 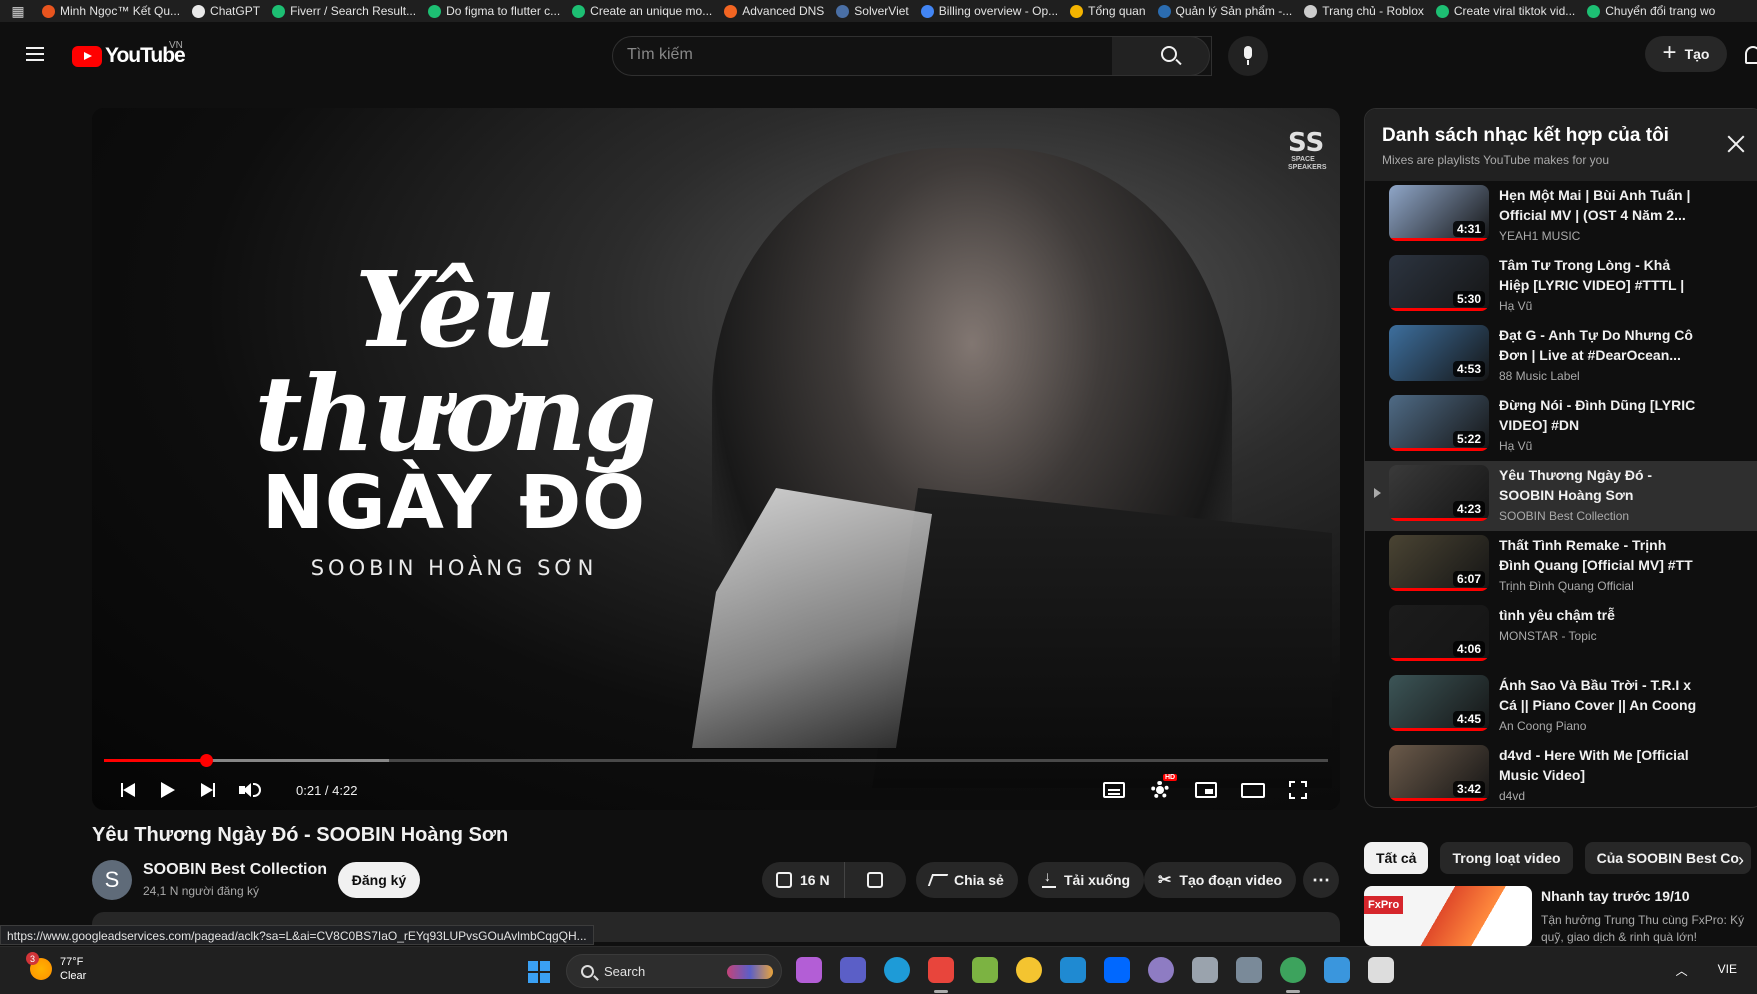 What do you see at coordinates (1439, 773) in the screenshot?
I see `playlist-thumbnail: 3:42` at bounding box center [1439, 773].